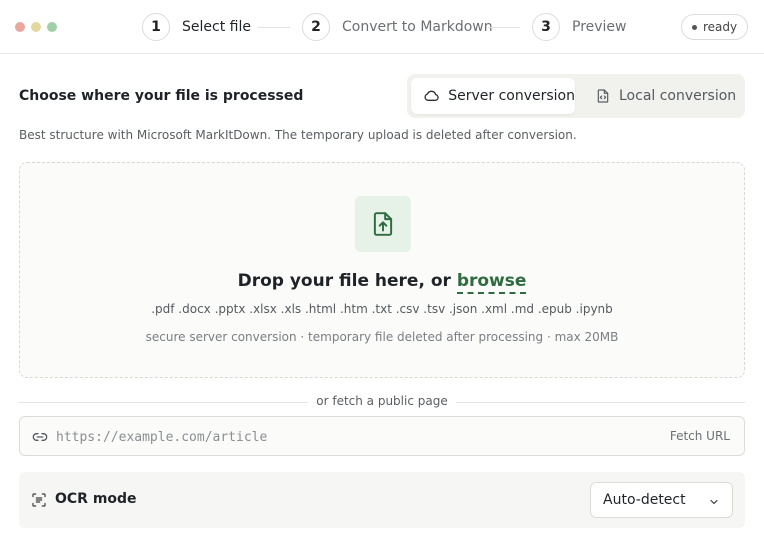 Image resolution: width=764 pixels, height=547 pixels. Describe the element at coordinates (336, 437) in the screenshot. I see `url-input` at that location.